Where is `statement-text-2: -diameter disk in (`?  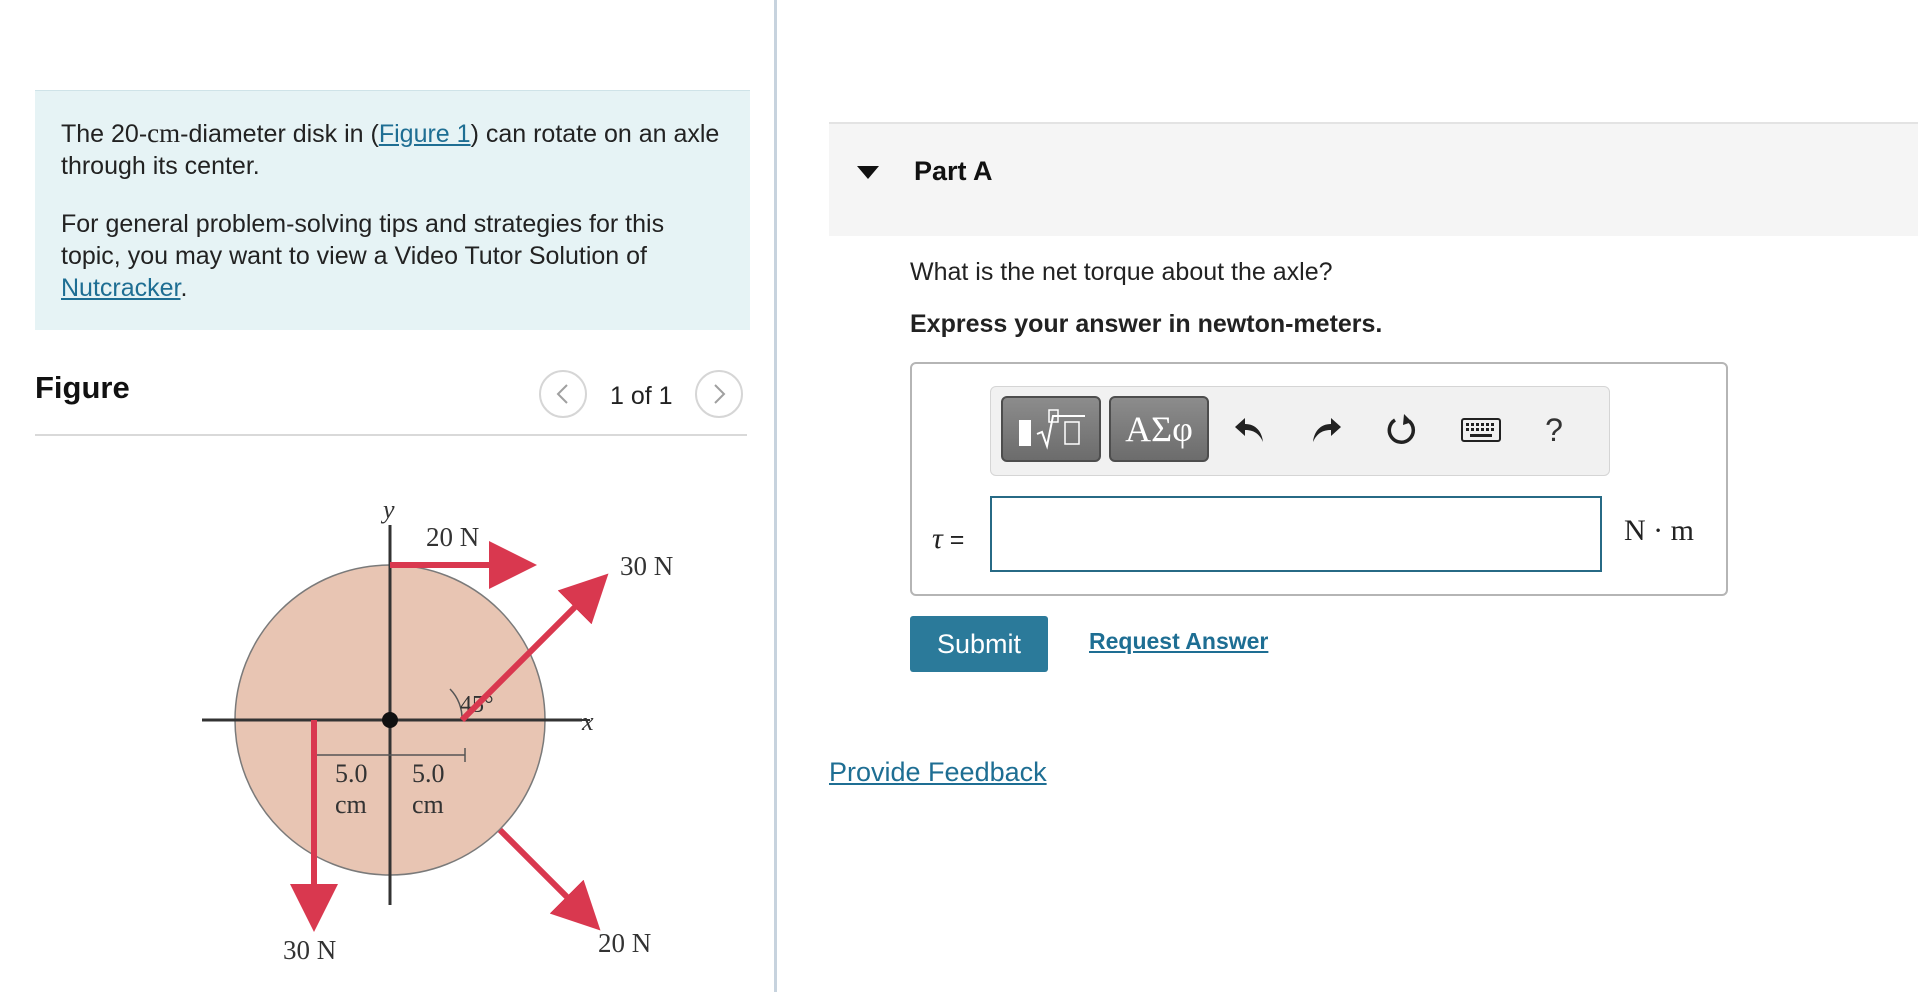
statement-text-2: -diameter disk in ( is located at coordinates (279, 134).